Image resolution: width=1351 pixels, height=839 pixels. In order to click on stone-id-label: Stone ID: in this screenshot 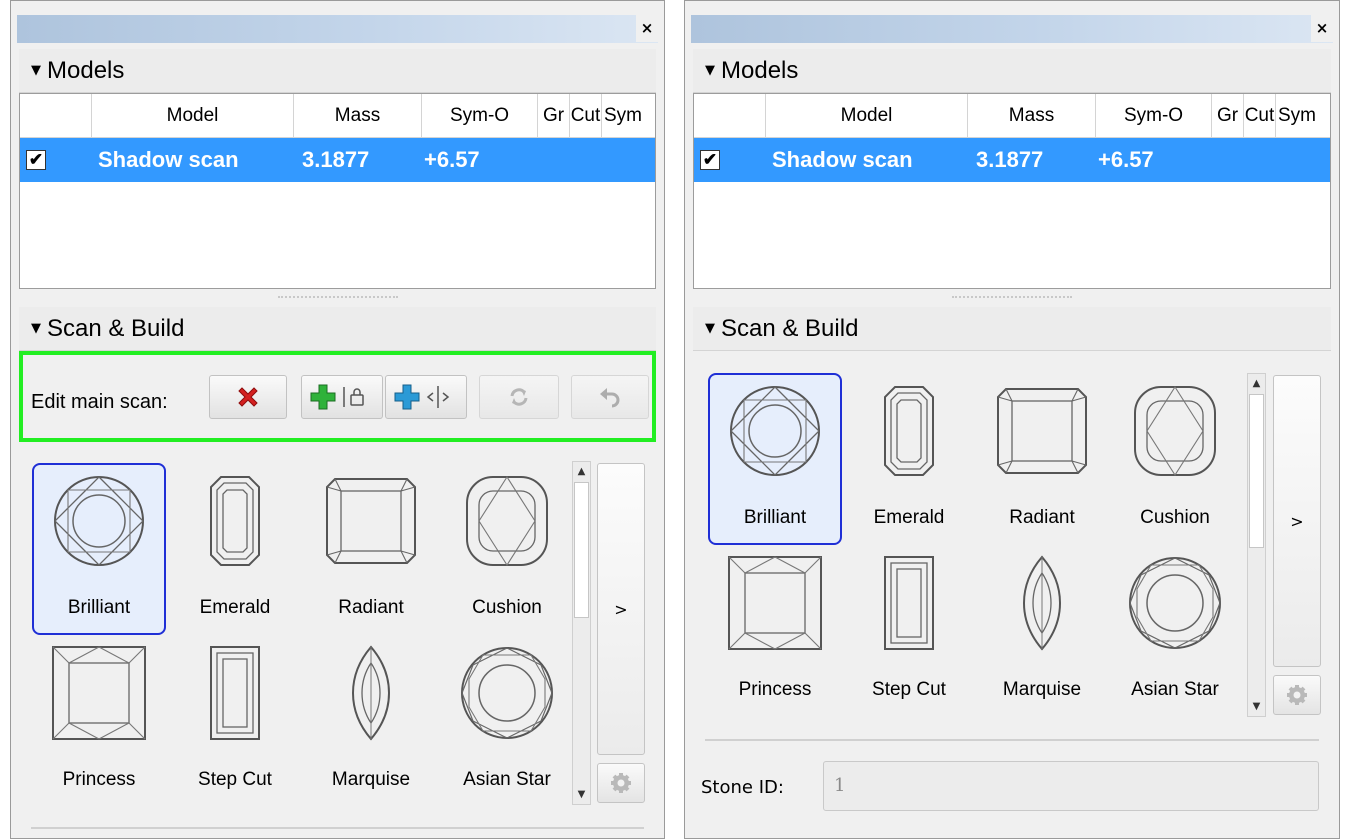, I will do `click(742, 787)`.